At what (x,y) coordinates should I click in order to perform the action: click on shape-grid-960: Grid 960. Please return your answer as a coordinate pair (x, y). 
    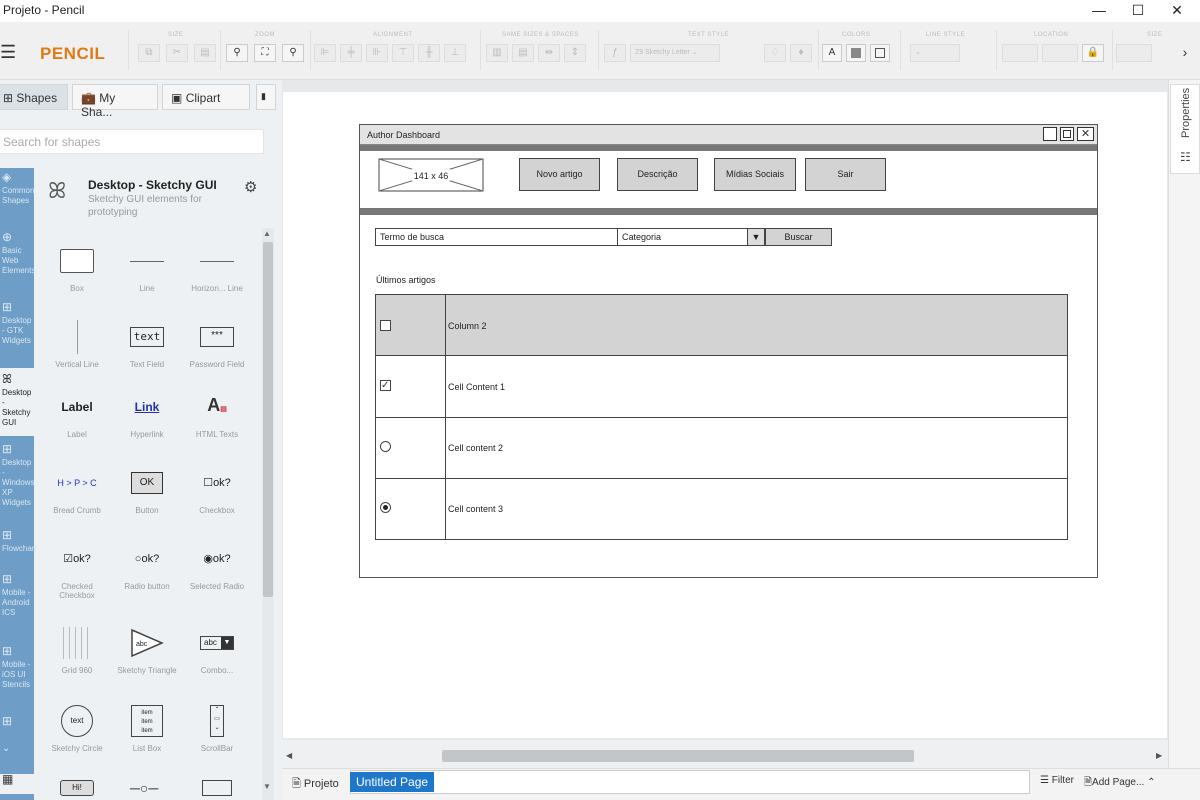
    Looking at the image, I should click on (77, 647).